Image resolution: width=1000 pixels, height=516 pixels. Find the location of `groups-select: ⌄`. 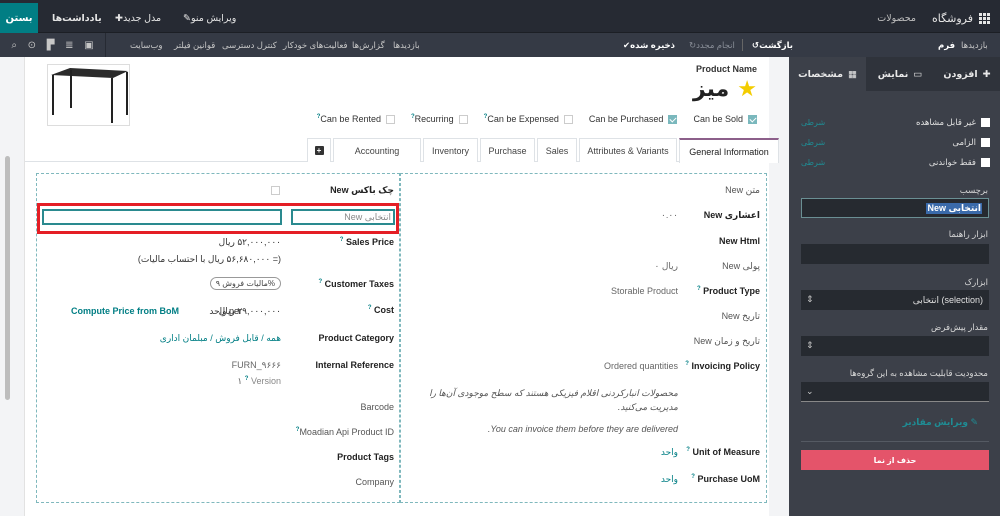

groups-select: ⌄ is located at coordinates (895, 392).